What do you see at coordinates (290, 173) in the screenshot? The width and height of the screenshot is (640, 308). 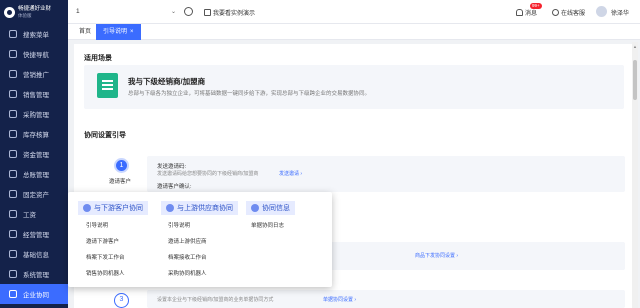 I see `send-invite-link: 发送邀请 ›` at bounding box center [290, 173].